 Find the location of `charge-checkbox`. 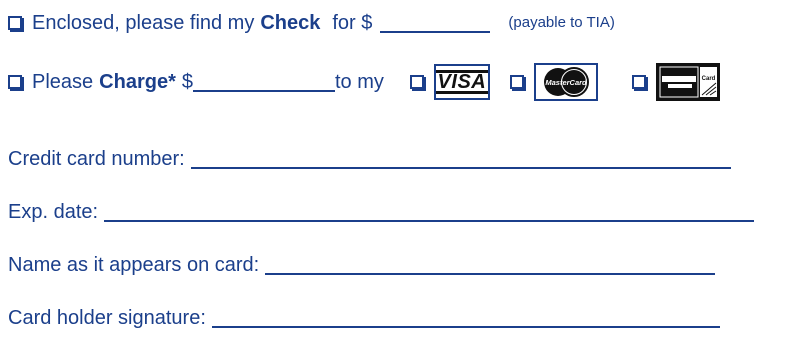

charge-checkbox is located at coordinates (15, 82).